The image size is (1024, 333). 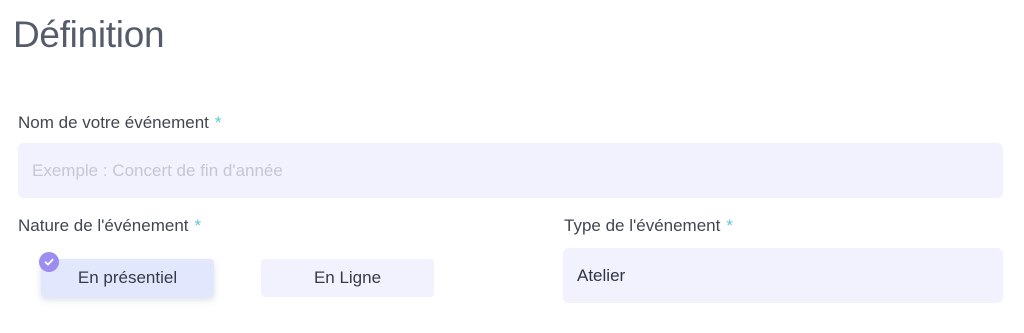 What do you see at coordinates (49, 262) in the screenshot?
I see `check-circle-icon` at bounding box center [49, 262].